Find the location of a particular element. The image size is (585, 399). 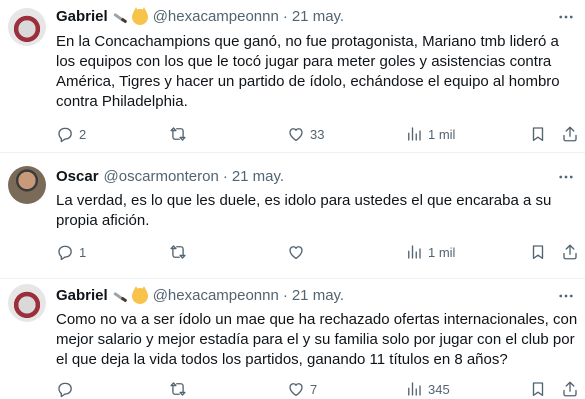

user-handle: @oscarmonteron is located at coordinates (161, 177).